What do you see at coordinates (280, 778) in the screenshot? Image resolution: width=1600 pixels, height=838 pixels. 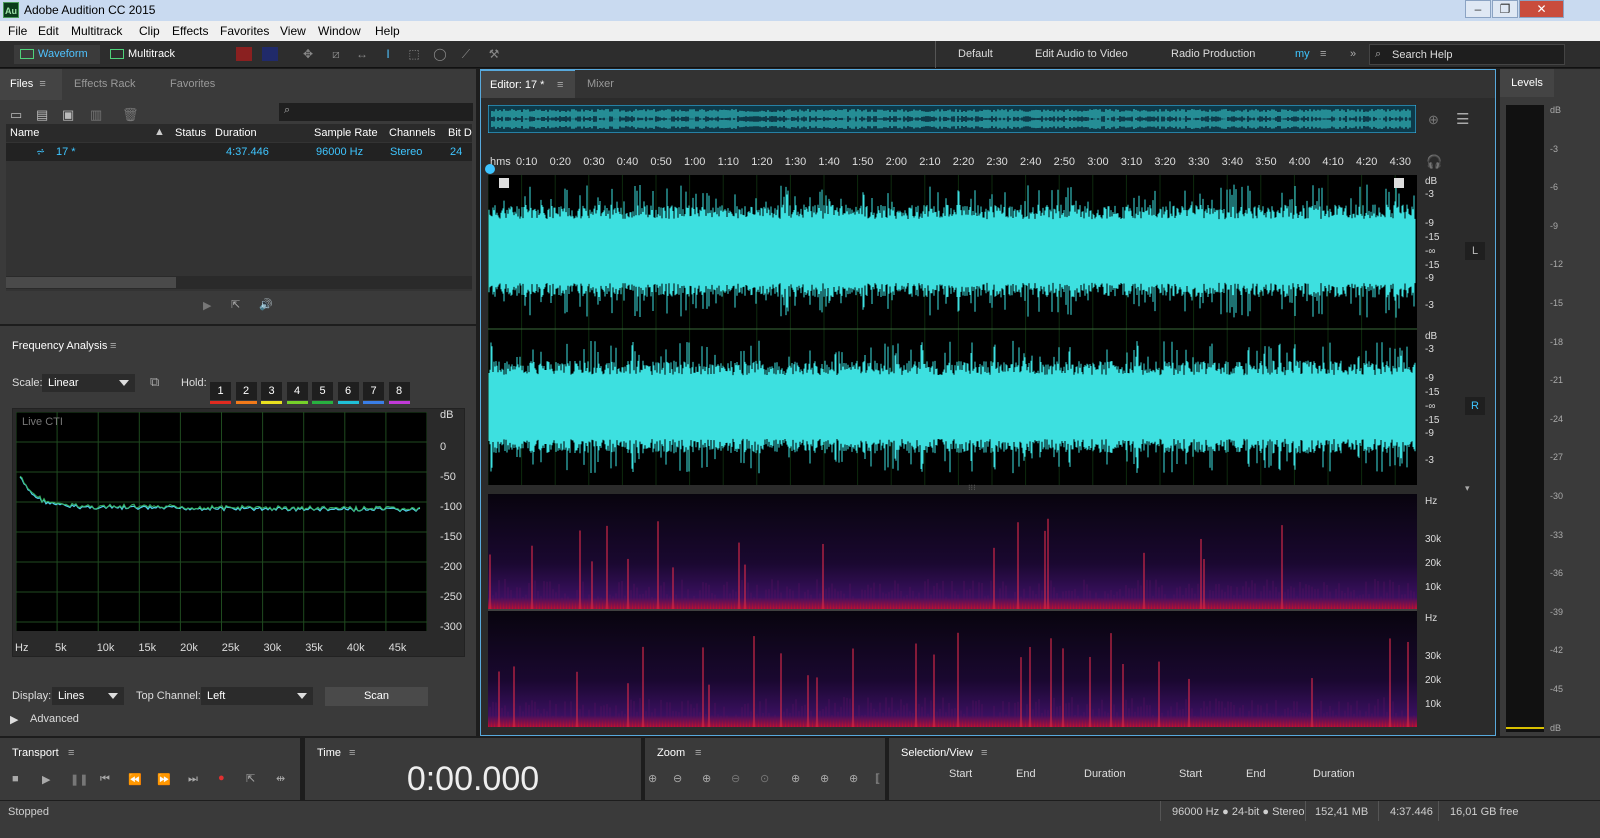 I see `skip-selection-icon: ⇹` at bounding box center [280, 778].